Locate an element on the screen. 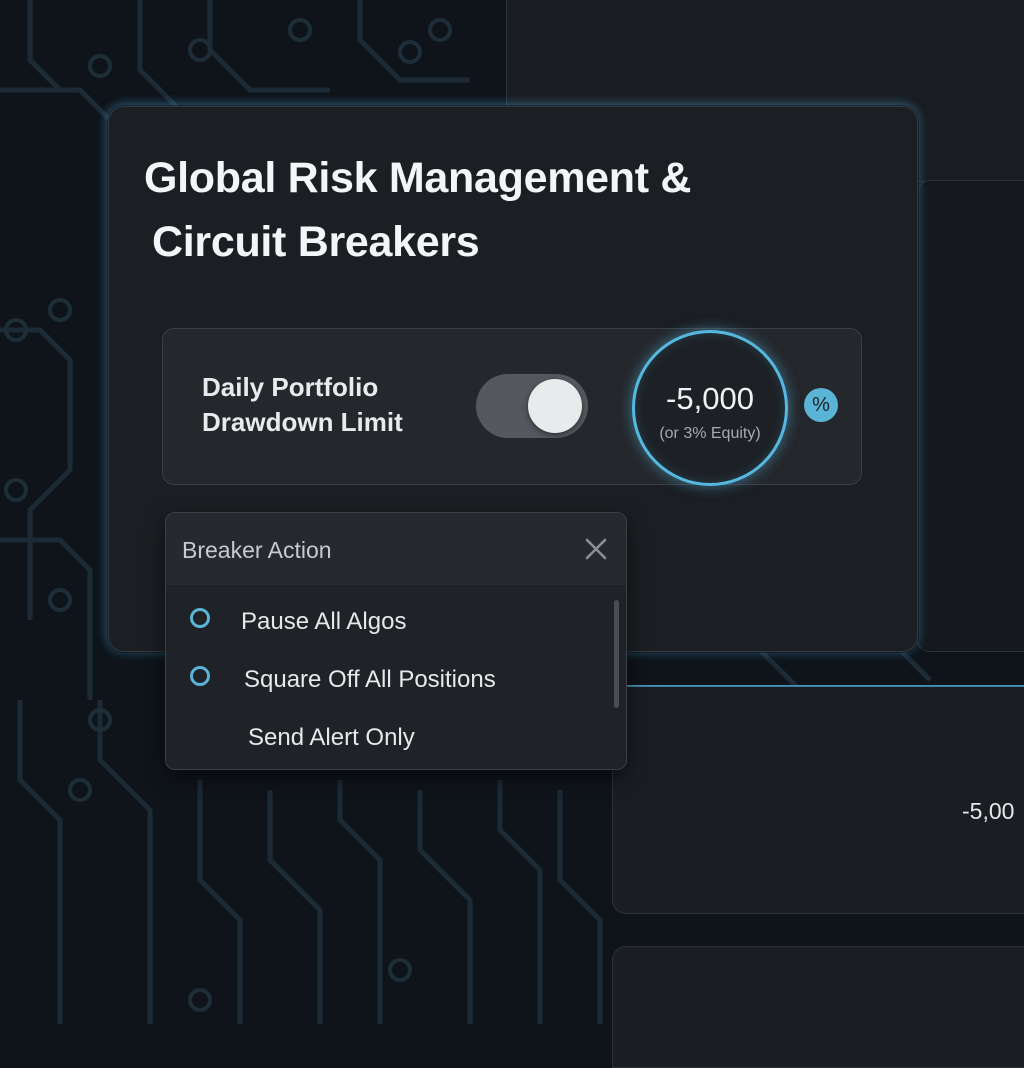  background-panel-bottom is located at coordinates (818, 1007).